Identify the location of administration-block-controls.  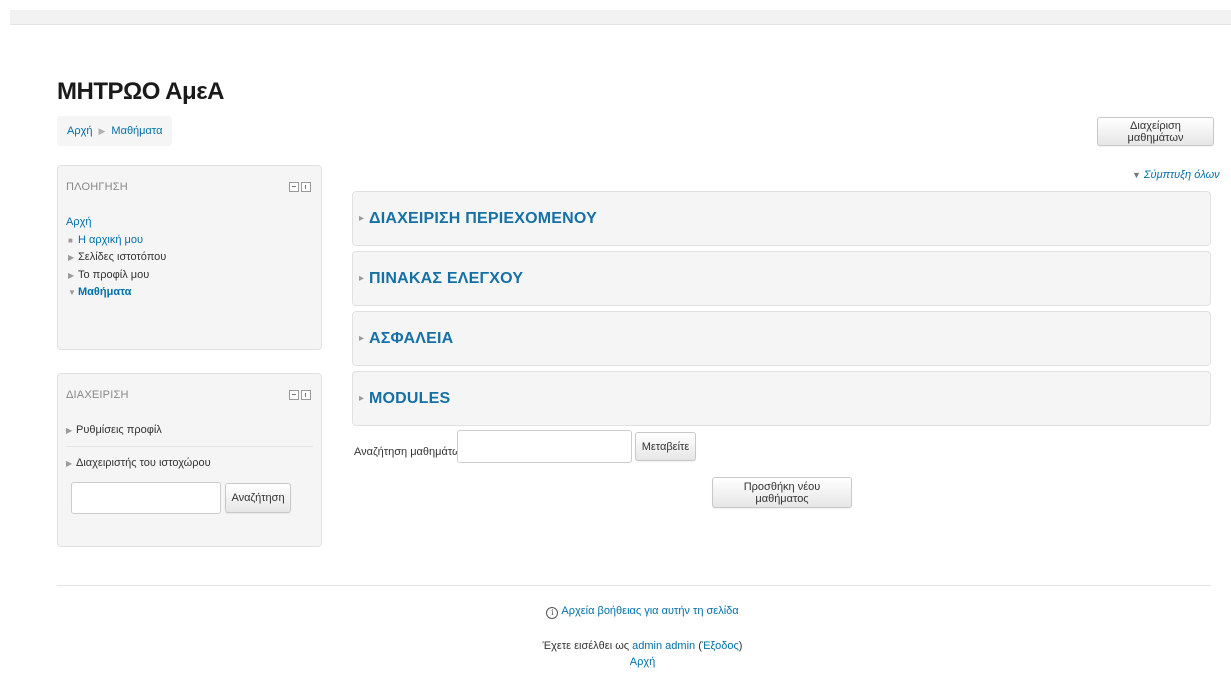
(300, 395).